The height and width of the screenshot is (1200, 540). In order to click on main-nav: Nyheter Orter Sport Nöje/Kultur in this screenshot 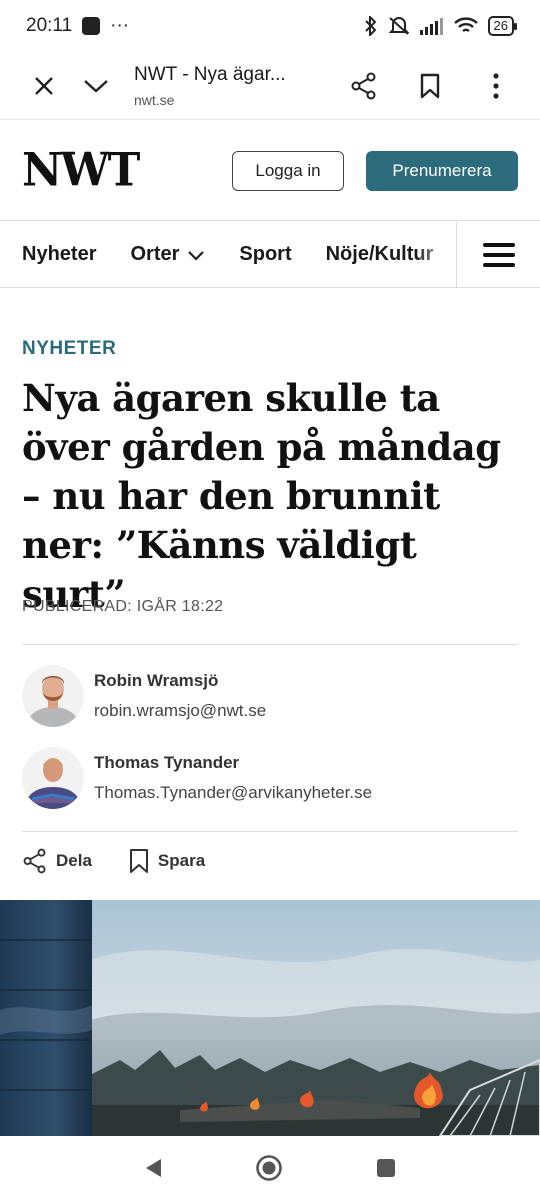, I will do `click(270, 255)`.